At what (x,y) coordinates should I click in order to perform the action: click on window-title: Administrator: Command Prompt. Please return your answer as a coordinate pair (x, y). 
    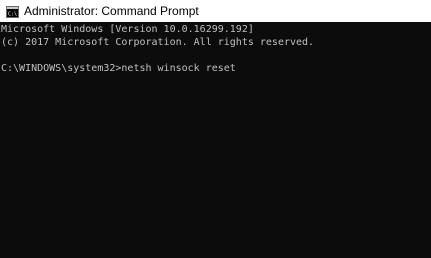
    Looking at the image, I should click on (111, 11).